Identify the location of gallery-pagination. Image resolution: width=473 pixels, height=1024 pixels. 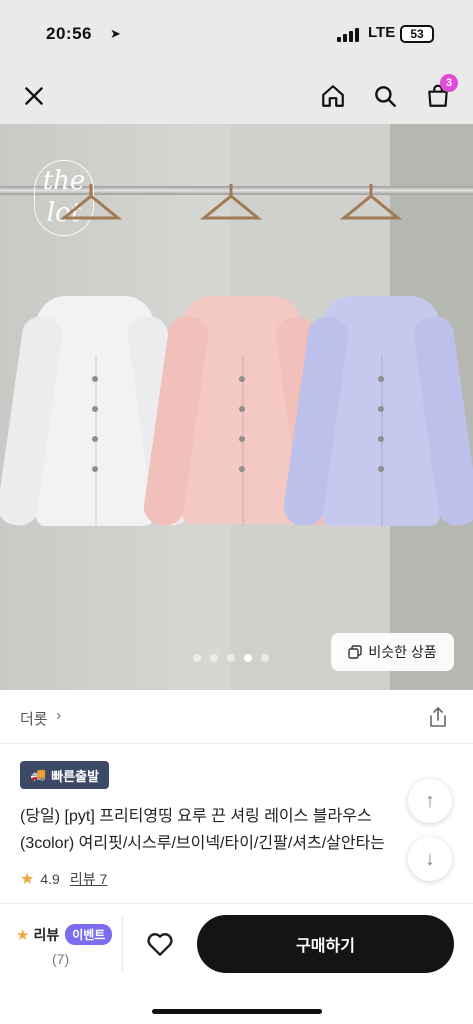
(231, 658).